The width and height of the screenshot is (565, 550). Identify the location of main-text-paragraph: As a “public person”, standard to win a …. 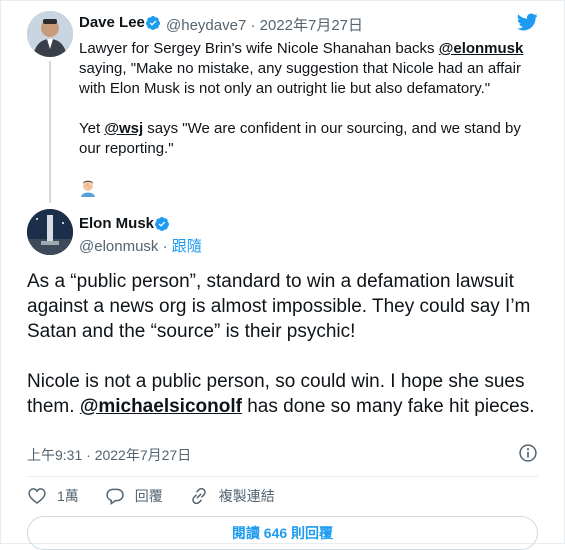
(279, 306).